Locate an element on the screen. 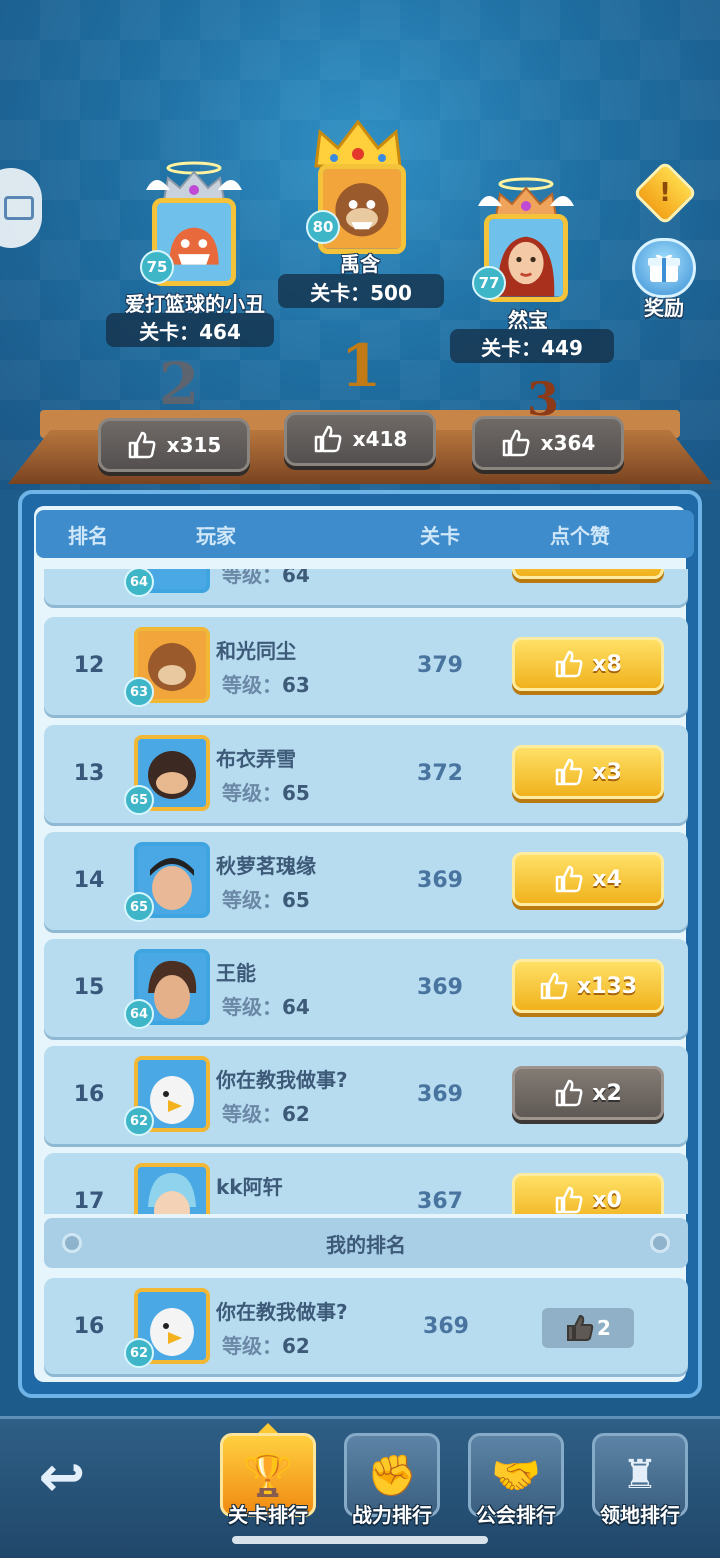 The height and width of the screenshot is (1558, 720). table-row: 12 63 和光同尘 等级：63 379 x8 is located at coordinates (366, 666).